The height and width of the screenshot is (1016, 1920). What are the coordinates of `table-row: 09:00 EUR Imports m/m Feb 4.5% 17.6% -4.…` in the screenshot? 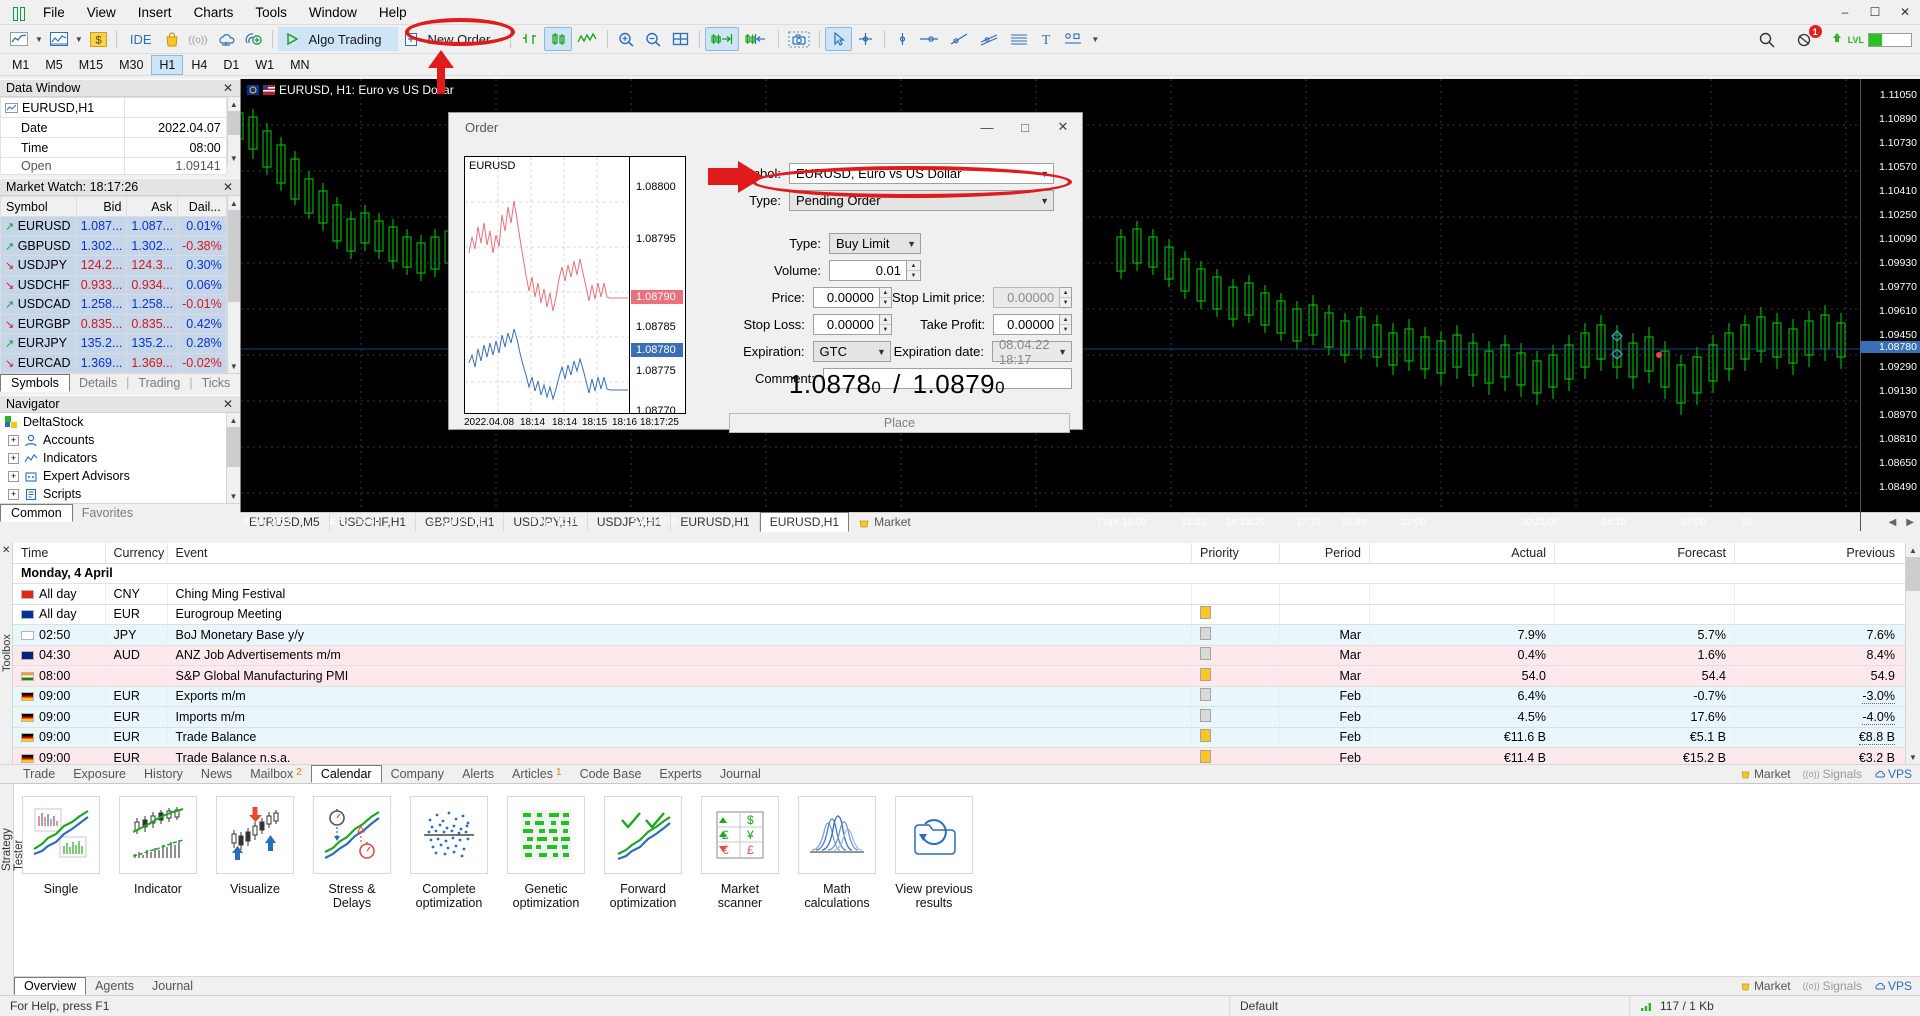 It's located at (966, 717).